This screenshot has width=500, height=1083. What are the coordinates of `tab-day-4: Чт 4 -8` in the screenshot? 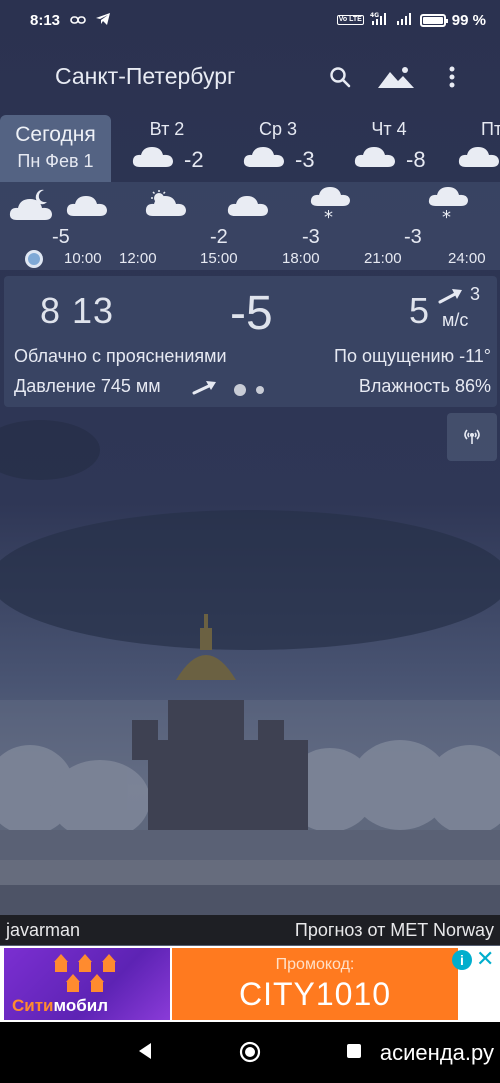 It's located at (394, 149).